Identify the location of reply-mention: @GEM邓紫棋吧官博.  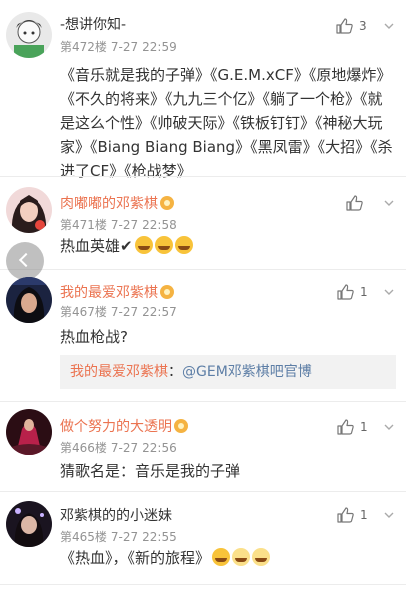
(247, 372).